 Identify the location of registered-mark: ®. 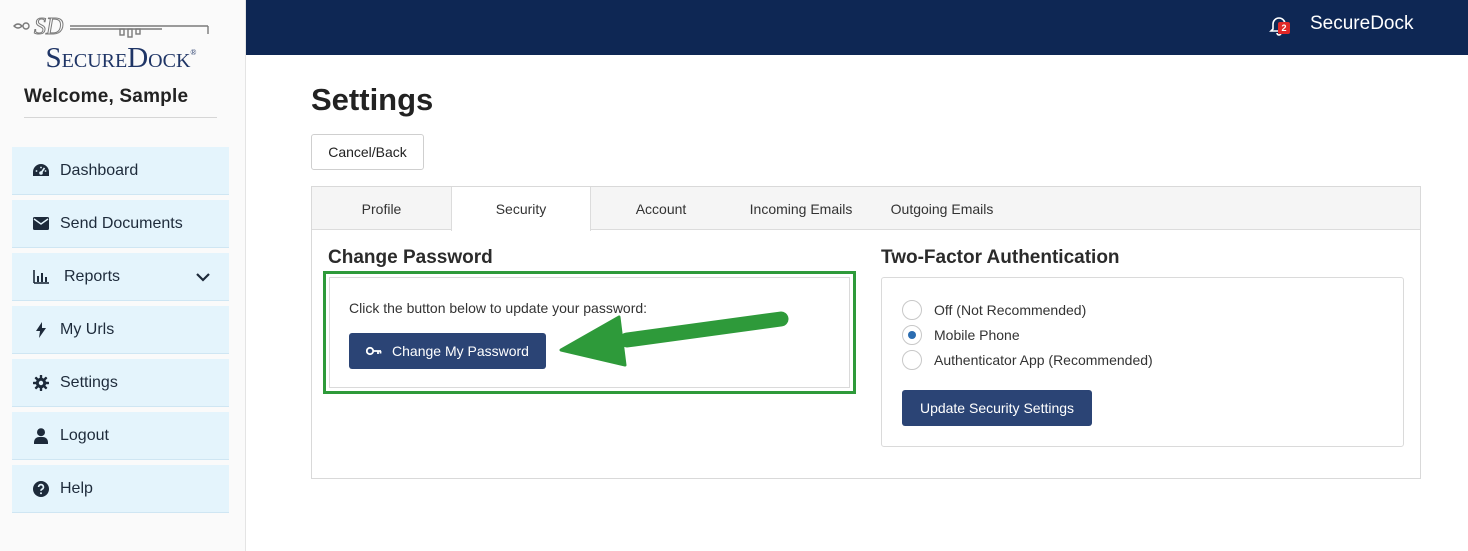
(193, 52).